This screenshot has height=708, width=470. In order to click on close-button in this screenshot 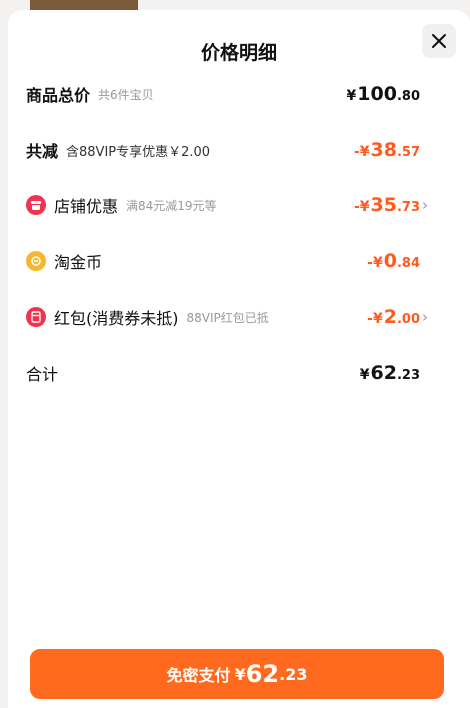, I will do `click(439, 41)`.